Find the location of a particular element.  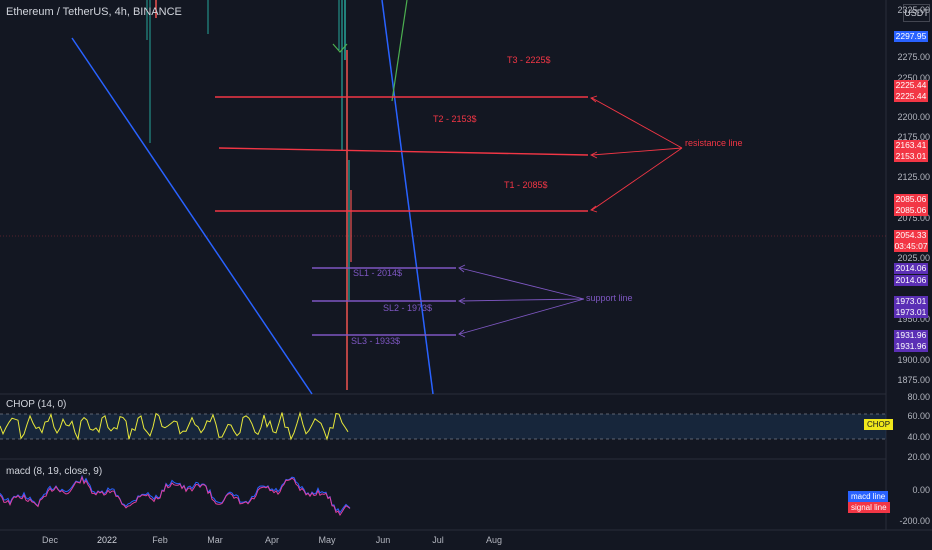

target-label-t3: T3 - 2225$ is located at coordinates (529, 60).